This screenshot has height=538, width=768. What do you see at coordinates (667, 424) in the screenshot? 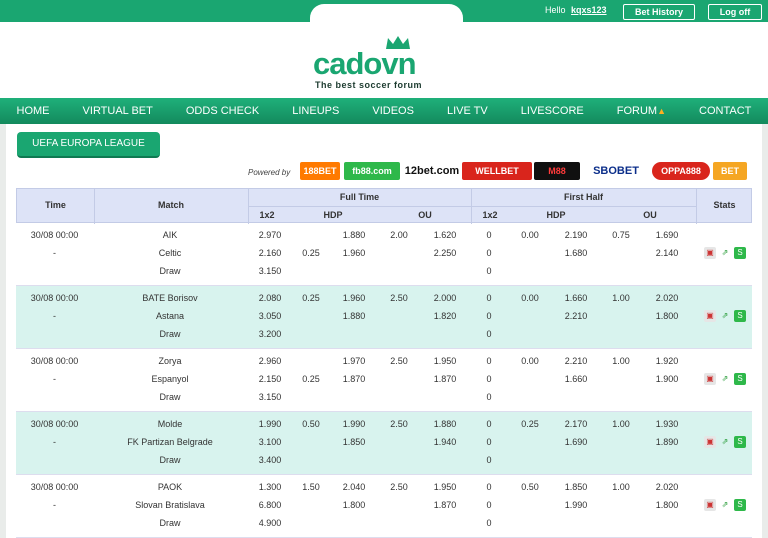
I see `odds-cell: 1.930` at bounding box center [667, 424].